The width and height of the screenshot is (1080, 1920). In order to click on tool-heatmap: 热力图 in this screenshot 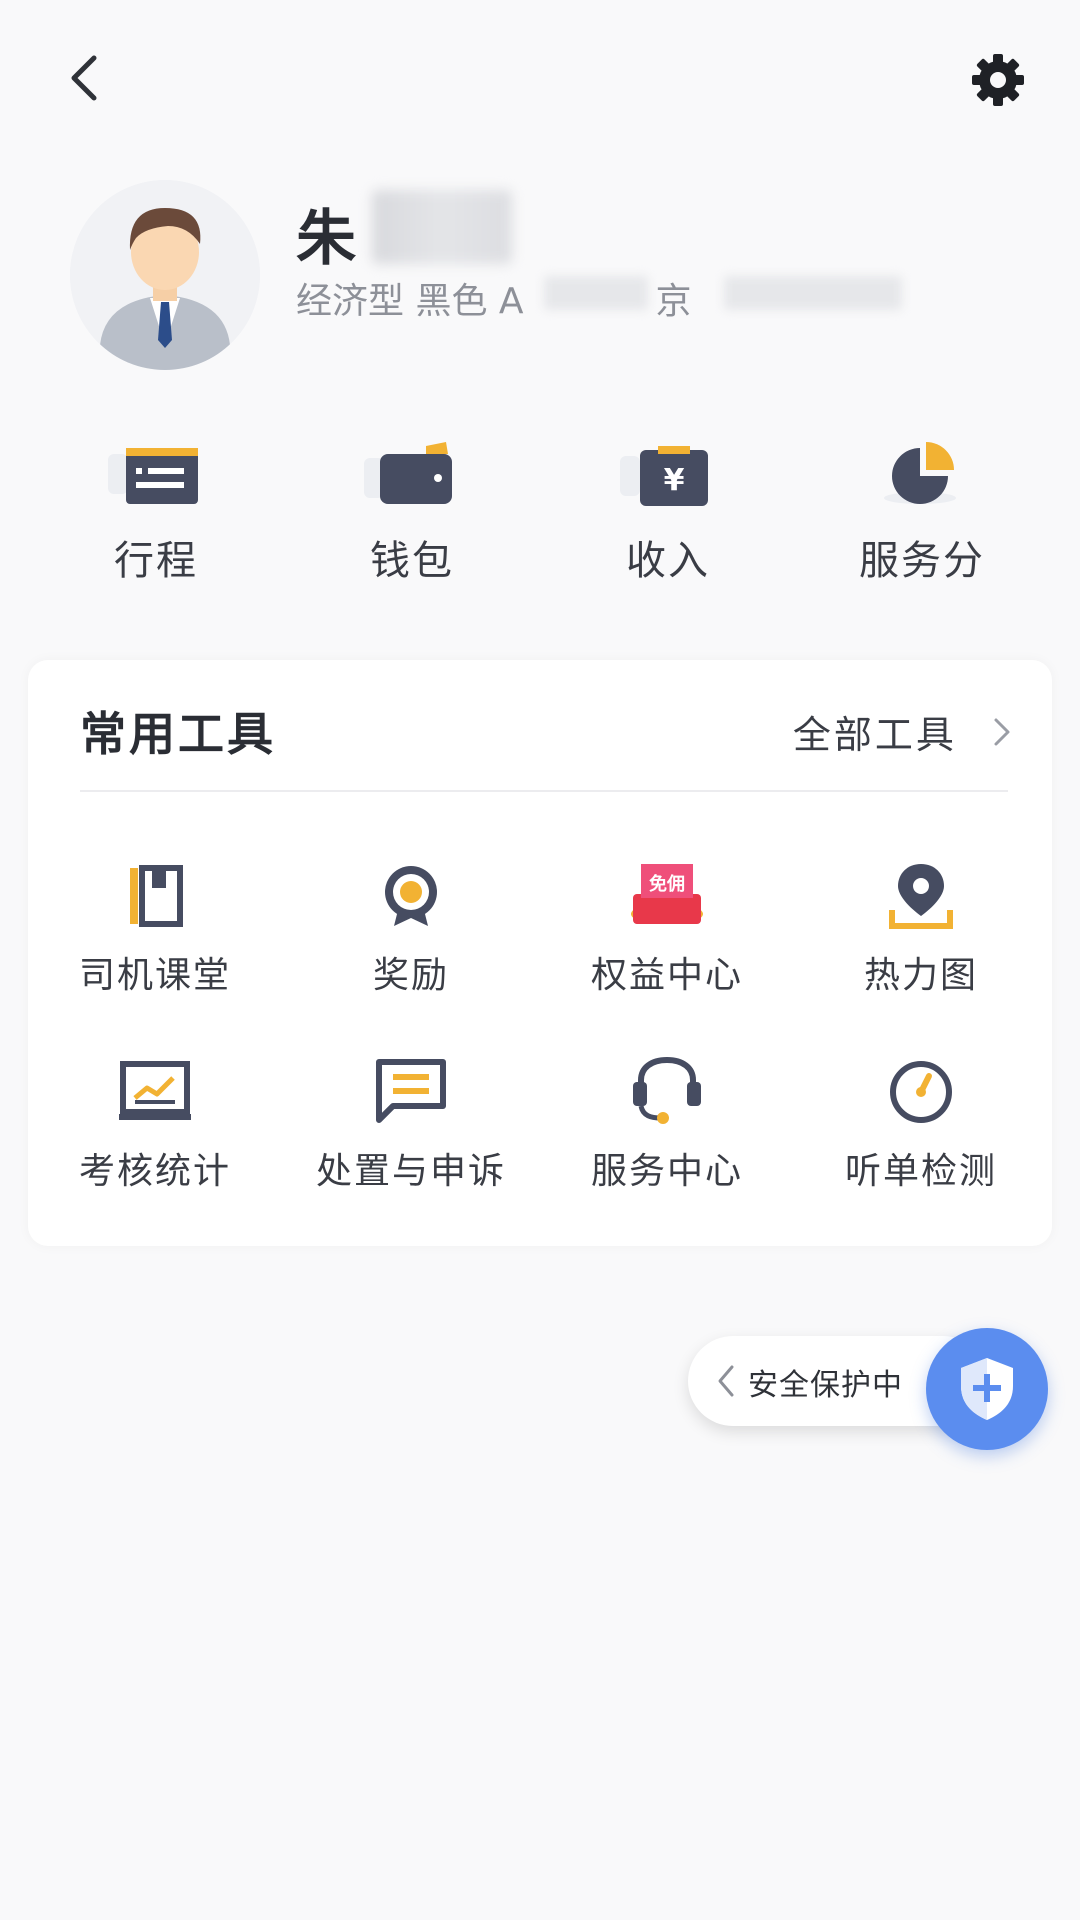, I will do `click(921, 935)`.